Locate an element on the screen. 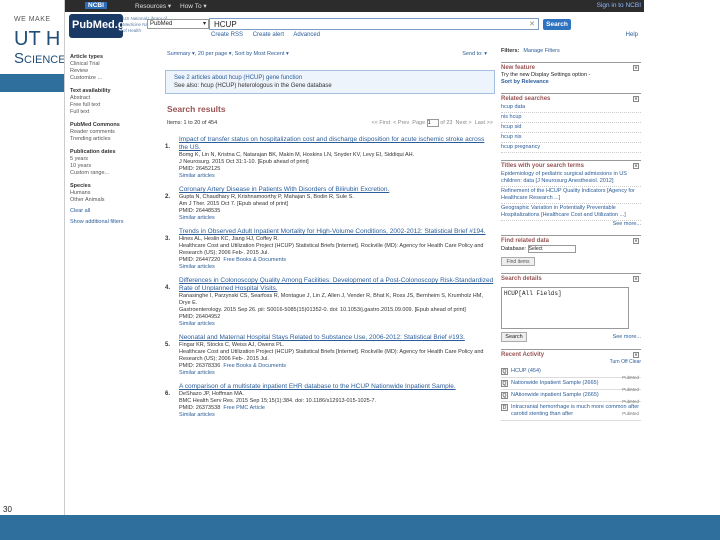 This screenshot has width=720, height=540. show-additional-filters-link: Show additional filters is located at coordinates (115, 222).